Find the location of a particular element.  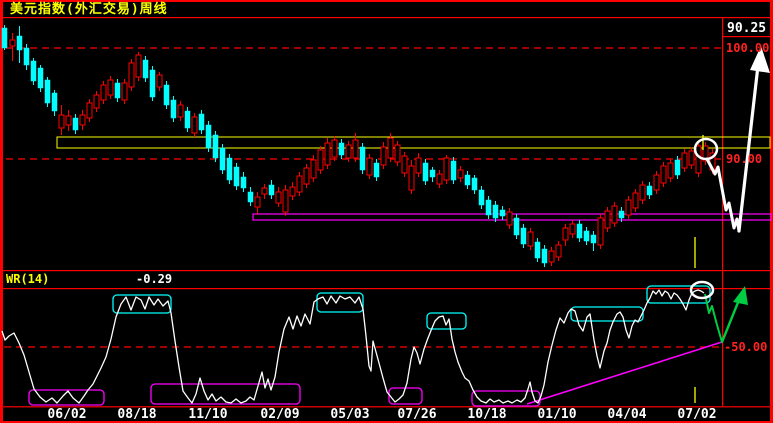

x-axis-date-label: 08/18 is located at coordinates (137, 414).